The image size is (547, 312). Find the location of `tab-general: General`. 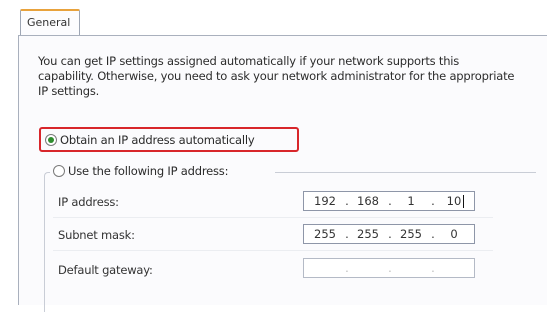

tab-general: General is located at coordinates (50, 22).